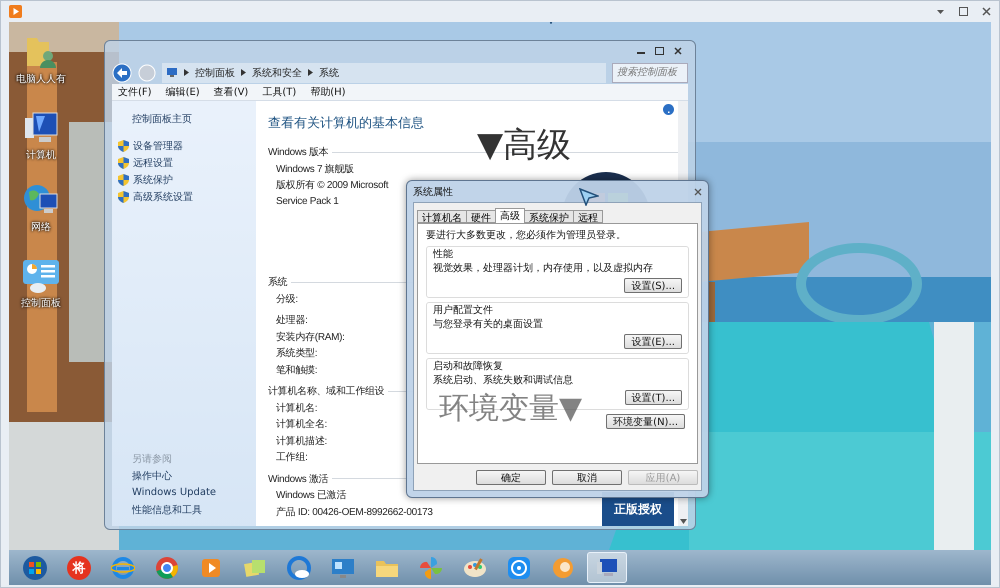 Image resolution: width=1000 pixels, height=588 pixels. What do you see at coordinates (187, 118) in the screenshot?
I see `sidebar-link: 控制面板主页` at bounding box center [187, 118].